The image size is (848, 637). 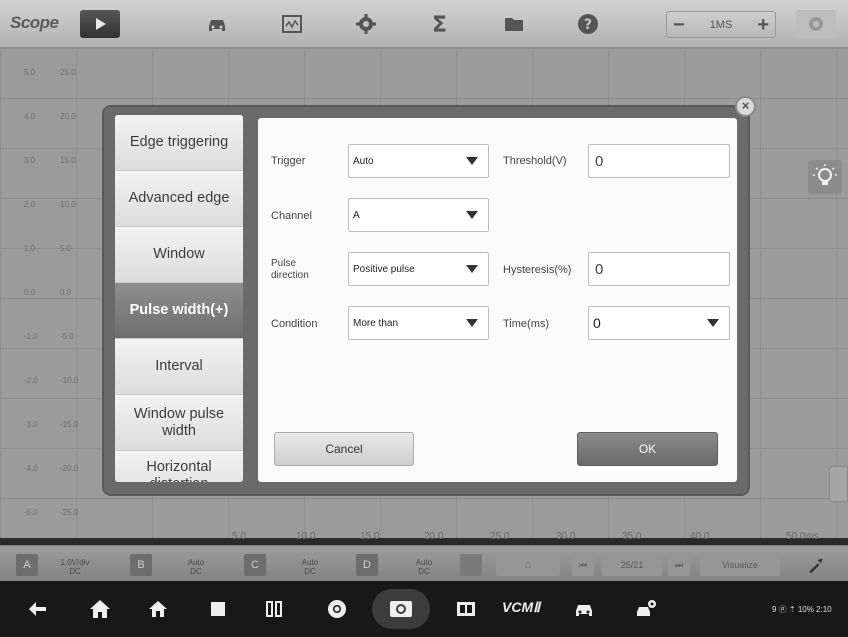 I want to click on x-tick: 20.0, so click(x=434, y=536).